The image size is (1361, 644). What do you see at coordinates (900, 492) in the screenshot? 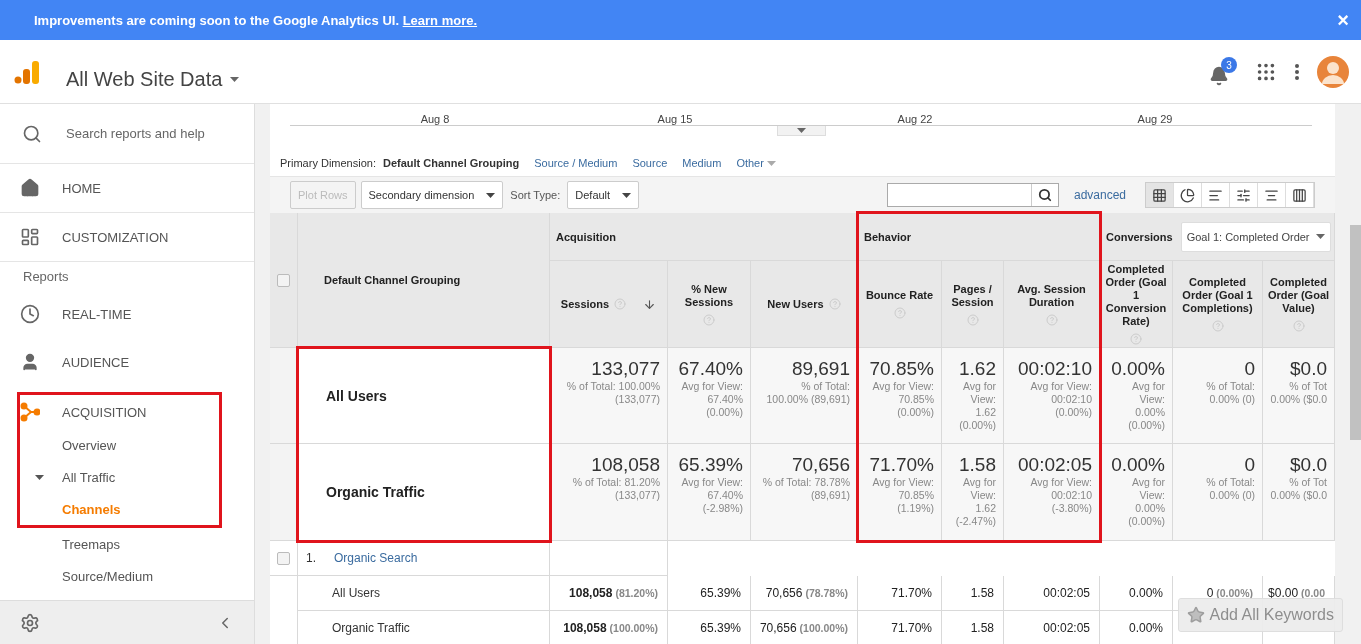
I see `table-cell: 71.70% Avg for View: 70.85% (1.19%)` at bounding box center [900, 492].